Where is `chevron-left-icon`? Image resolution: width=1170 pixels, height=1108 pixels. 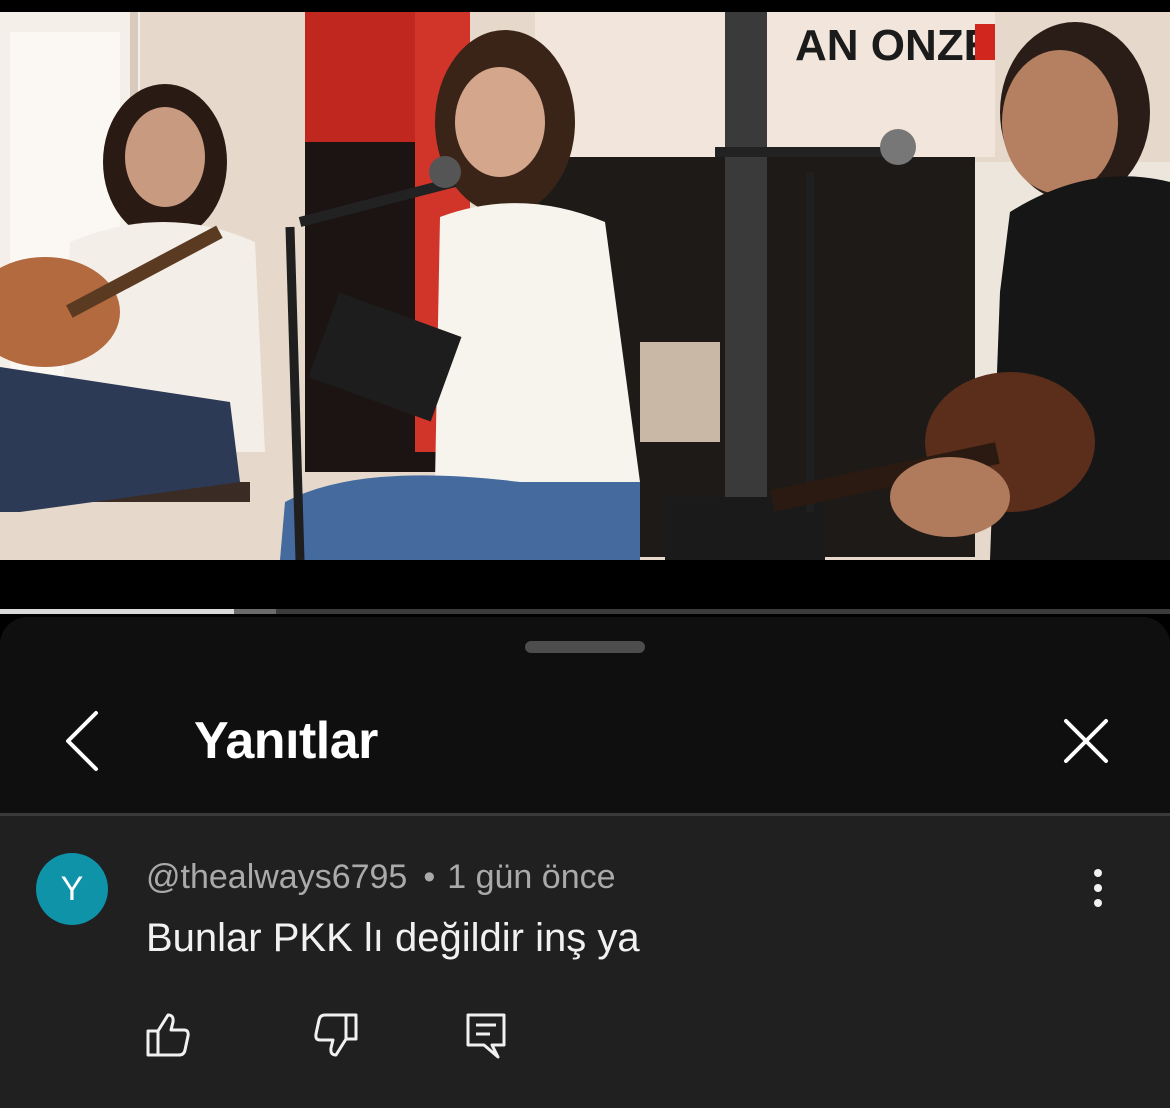 chevron-left-icon is located at coordinates (82, 741).